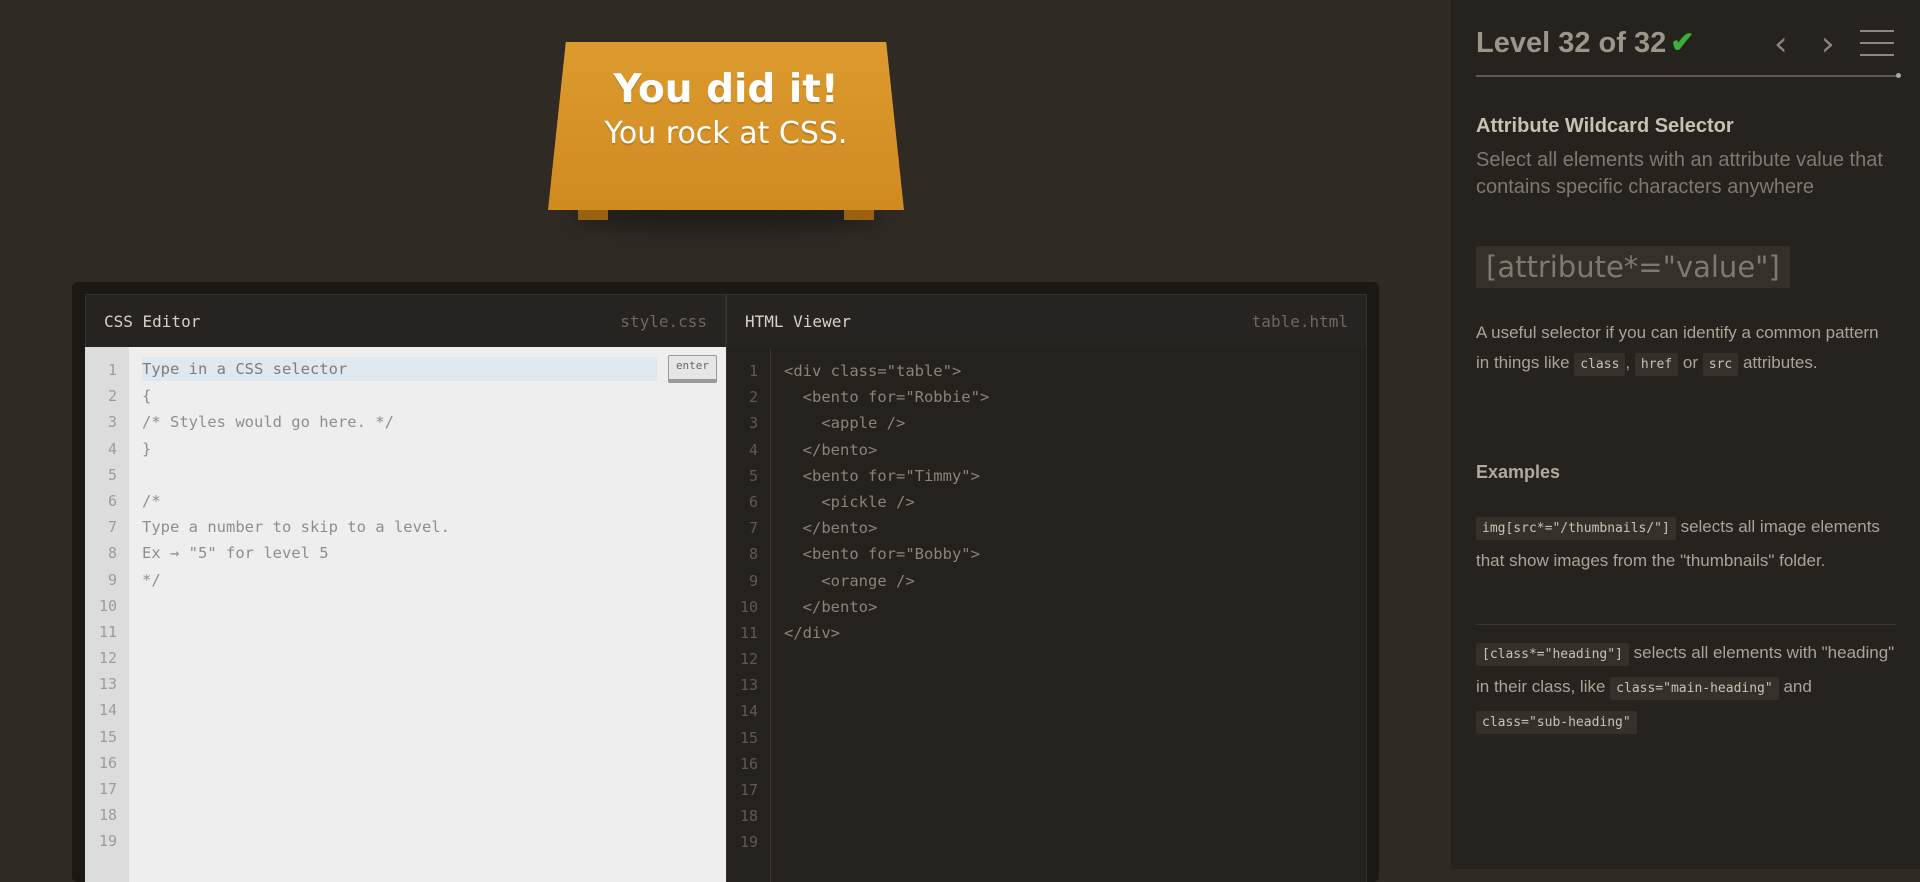  I want to click on hint-sep: or, so click(1690, 362).